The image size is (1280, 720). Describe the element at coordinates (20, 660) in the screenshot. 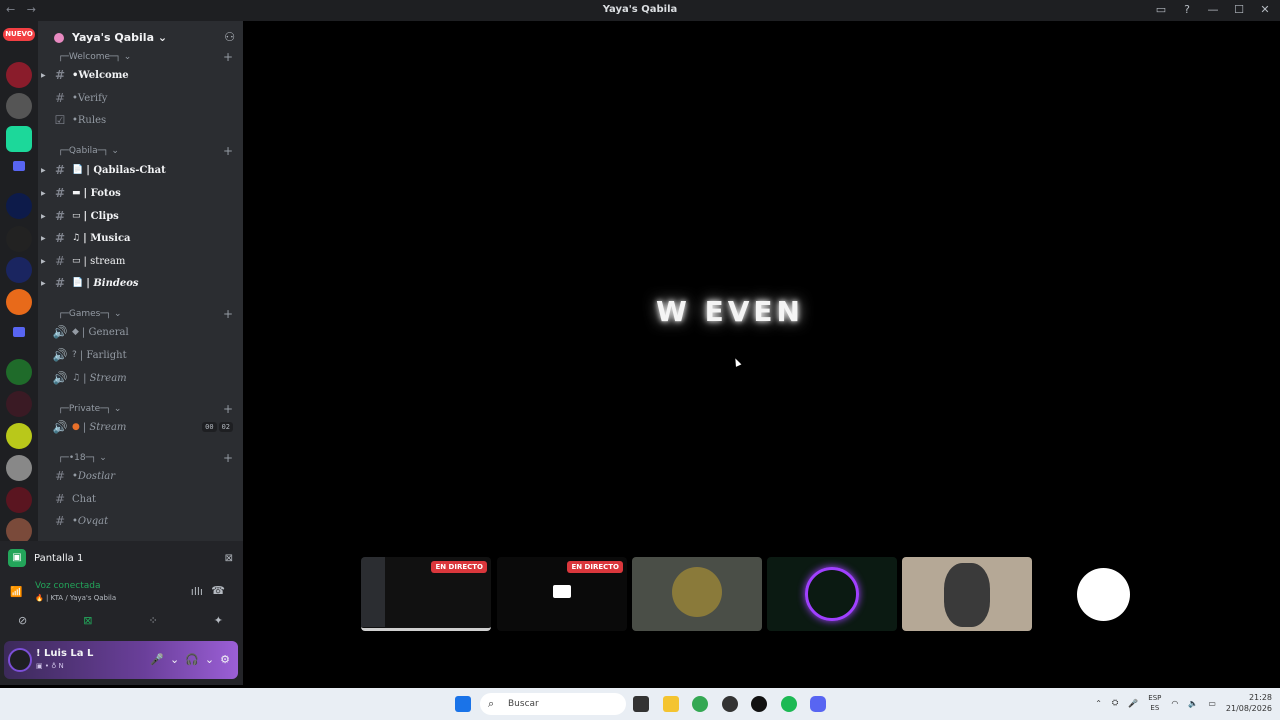

I see `avatar` at that location.